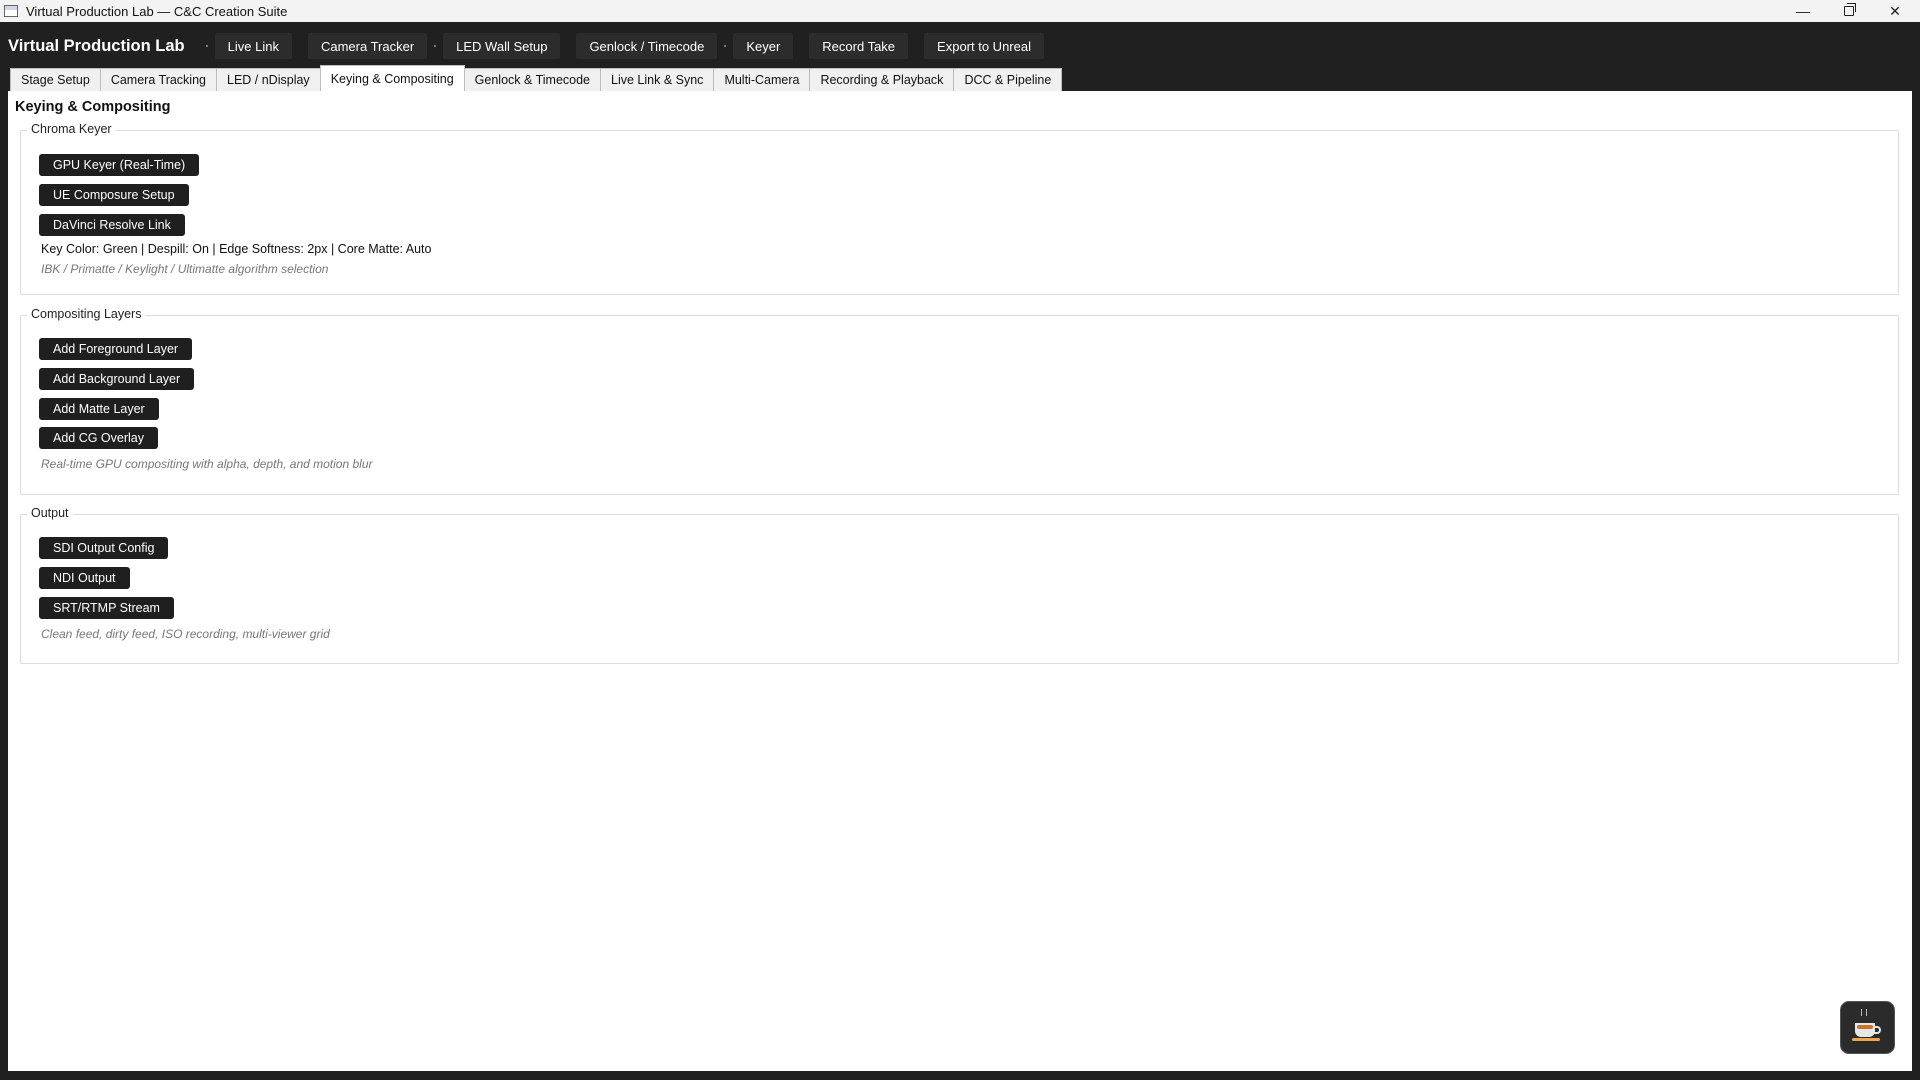 This screenshot has width=1920, height=1080. Describe the element at coordinates (762, 79) in the screenshot. I see `tab-multi-camera: Multi-Camera` at that location.